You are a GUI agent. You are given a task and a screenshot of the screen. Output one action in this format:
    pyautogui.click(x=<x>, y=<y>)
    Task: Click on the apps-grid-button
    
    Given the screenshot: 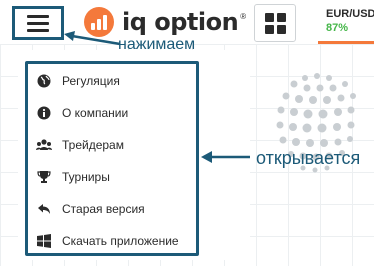 What is the action you would take?
    pyautogui.click(x=275, y=23)
    